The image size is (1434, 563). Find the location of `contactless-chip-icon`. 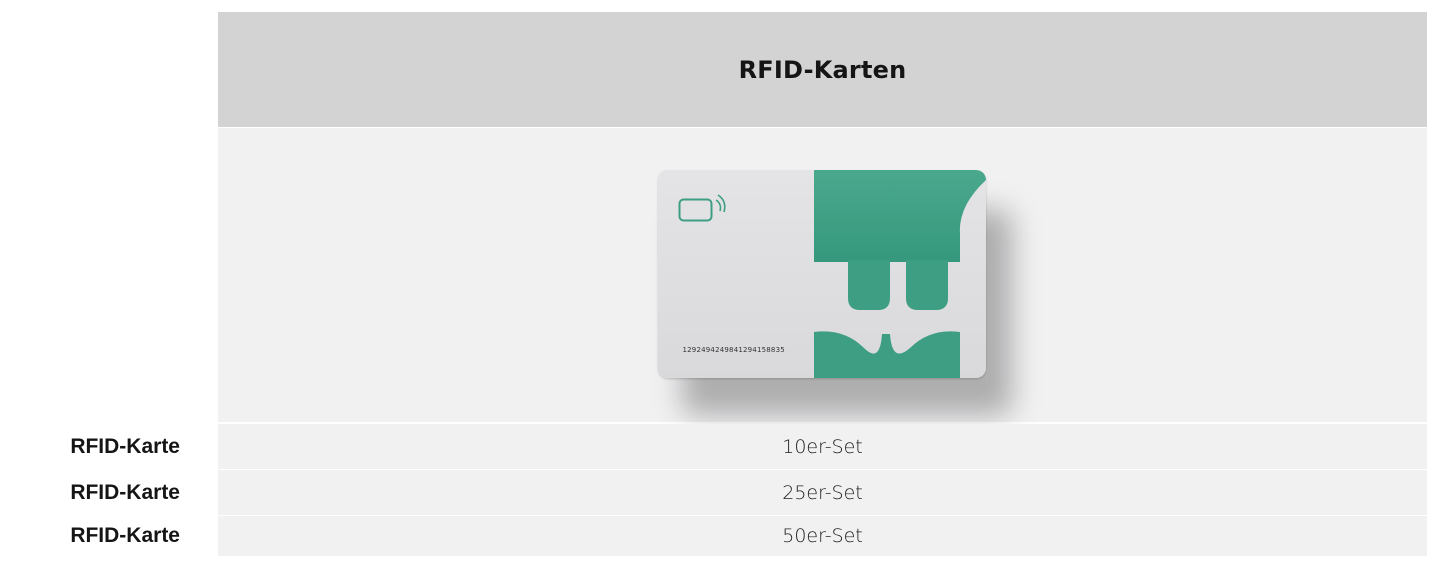

contactless-chip-icon is located at coordinates (702, 208).